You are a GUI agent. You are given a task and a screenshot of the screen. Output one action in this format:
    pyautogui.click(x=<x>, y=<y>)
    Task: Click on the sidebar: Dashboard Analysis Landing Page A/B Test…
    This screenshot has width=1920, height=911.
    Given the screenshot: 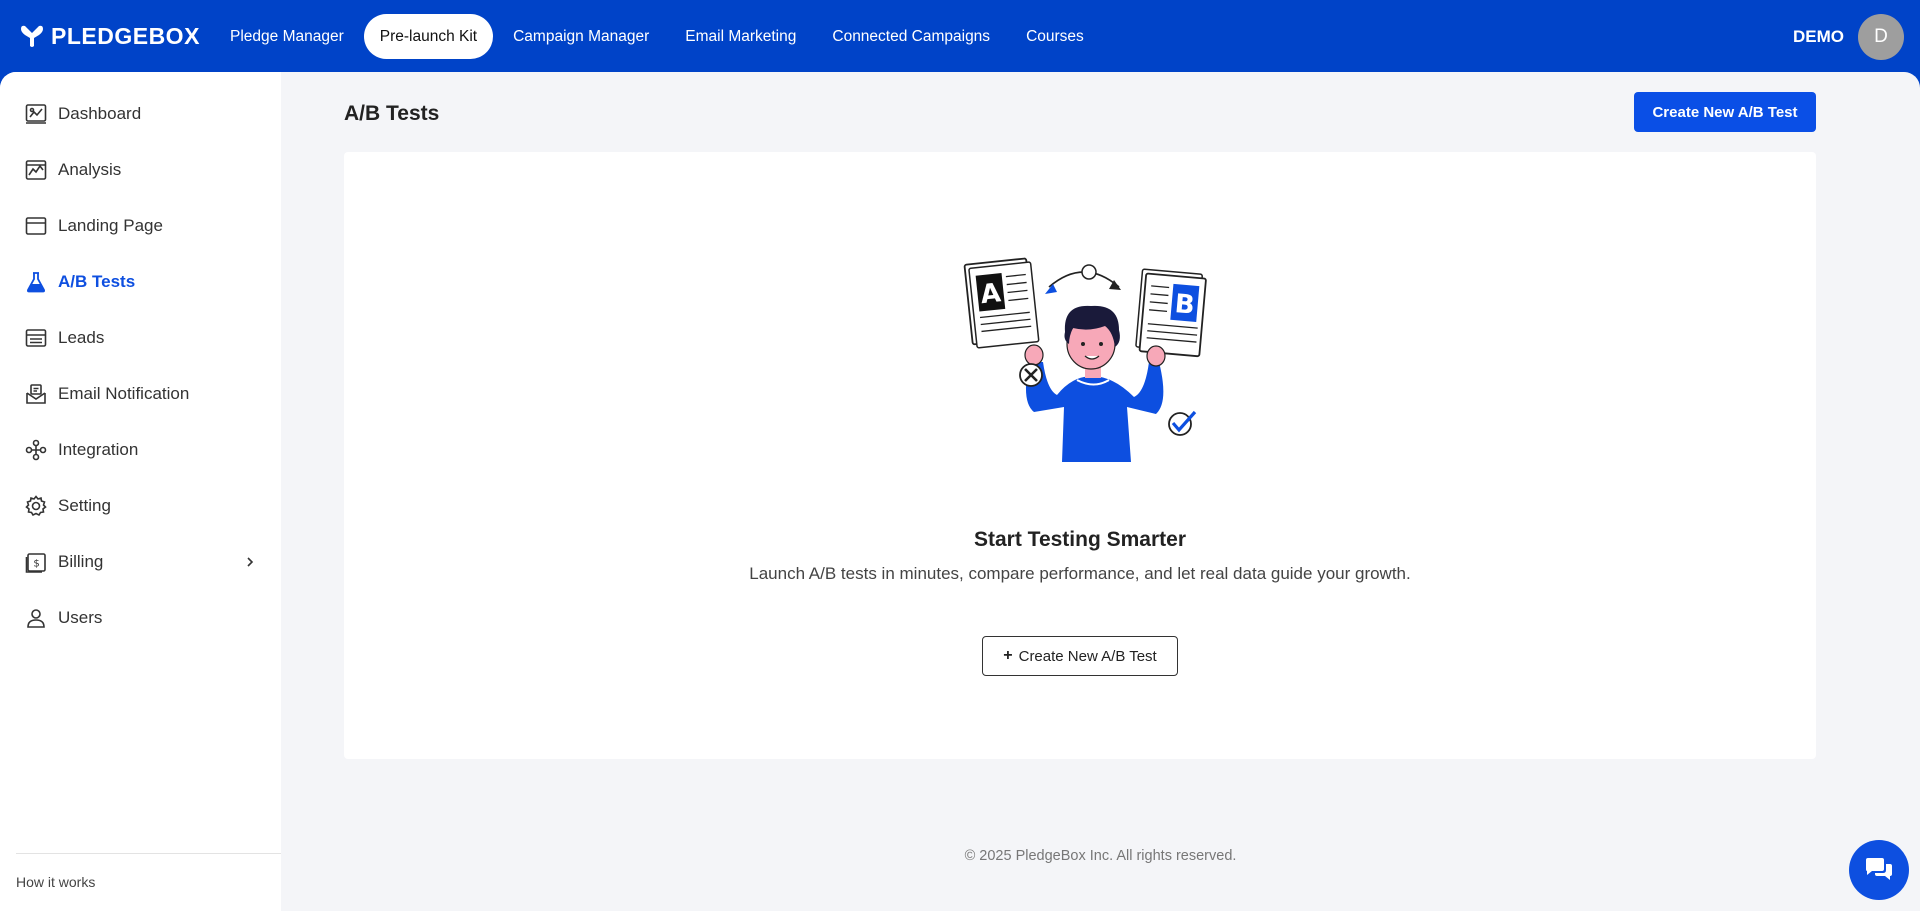 What is the action you would take?
    pyautogui.click(x=140, y=491)
    